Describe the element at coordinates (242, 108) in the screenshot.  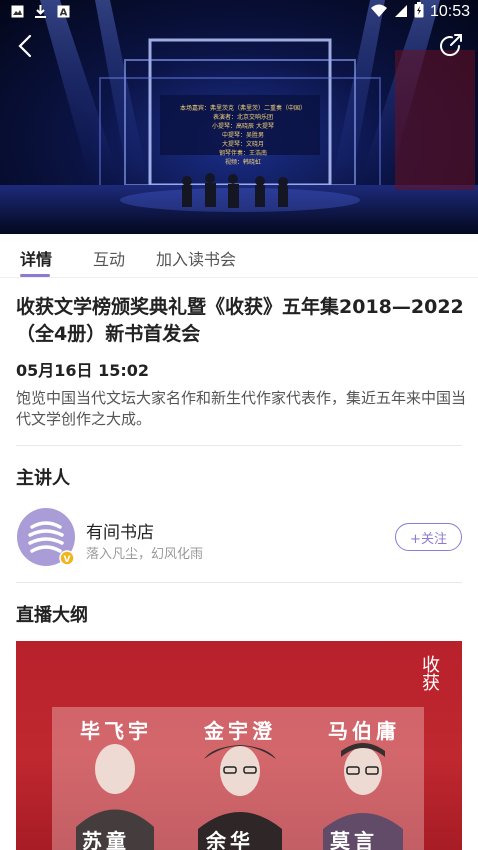
I see `credit-line: 本场嘉宾：弗里茨克（弗里茨）二重奏（中国）` at that location.